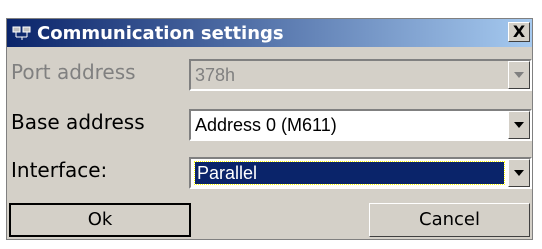 Image resolution: width=542 pixels, height=249 pixels. What do you see at coordinates (227, 173) in the screenshot?
I see `interface-value: Parallel` at bounding box center [227, 173].